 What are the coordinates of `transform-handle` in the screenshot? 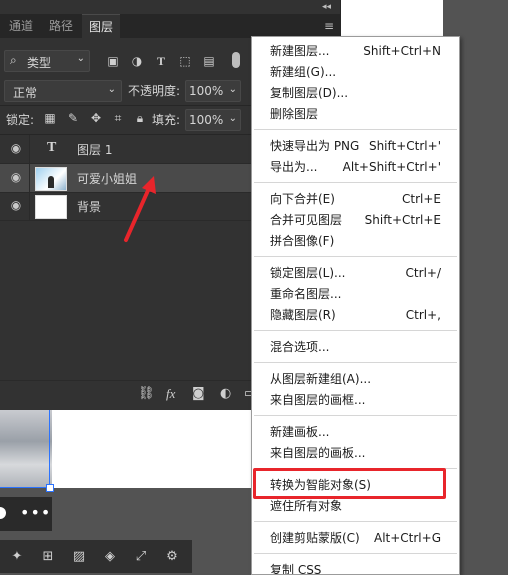 It's located at (50, 488).